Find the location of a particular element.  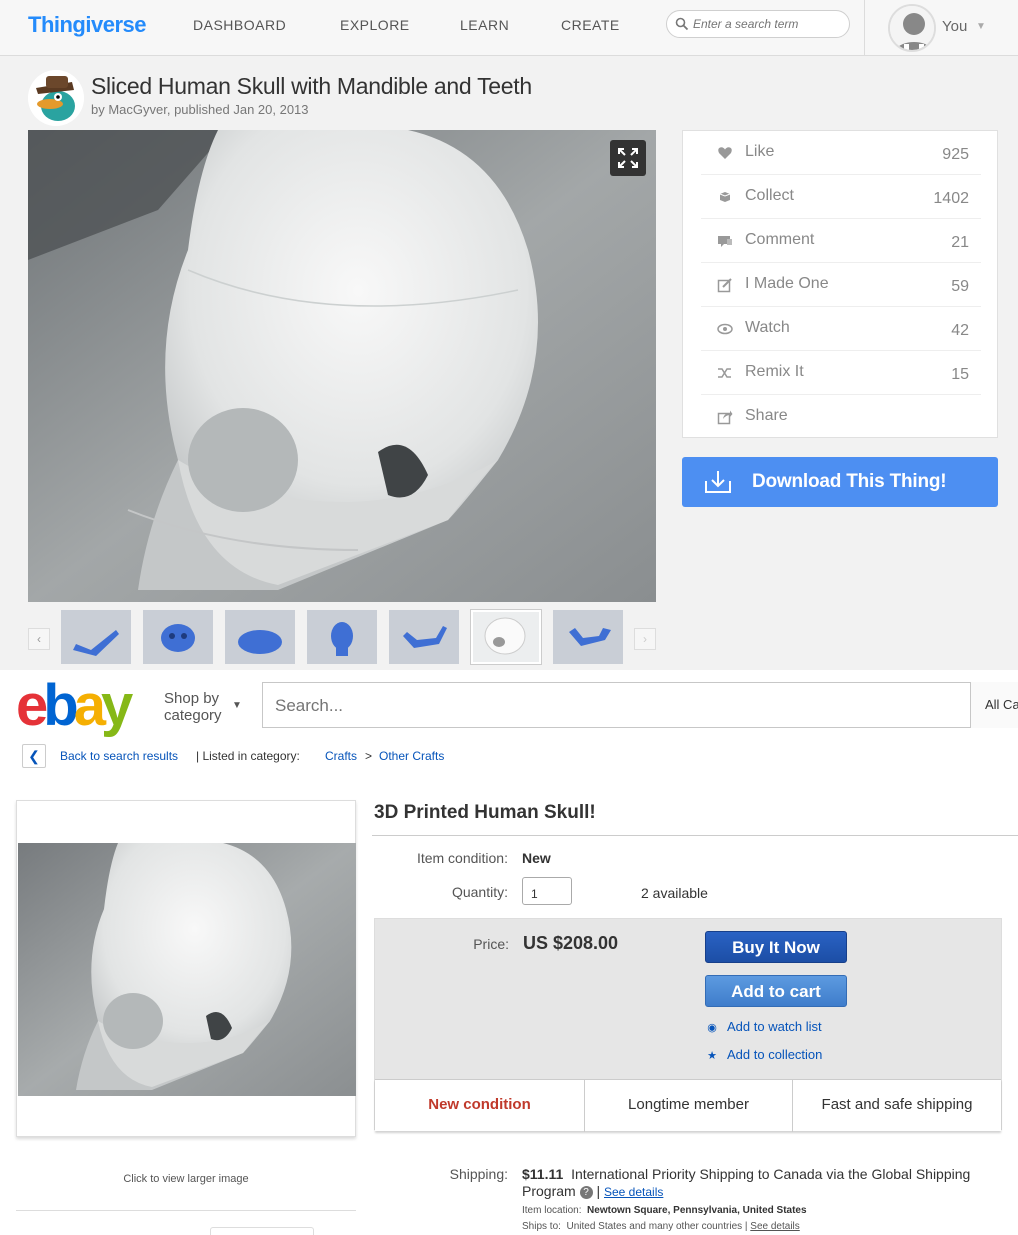

thing-byline: by MacGyver, published Jan 20, 2013 is located at coordinates (200, 109).